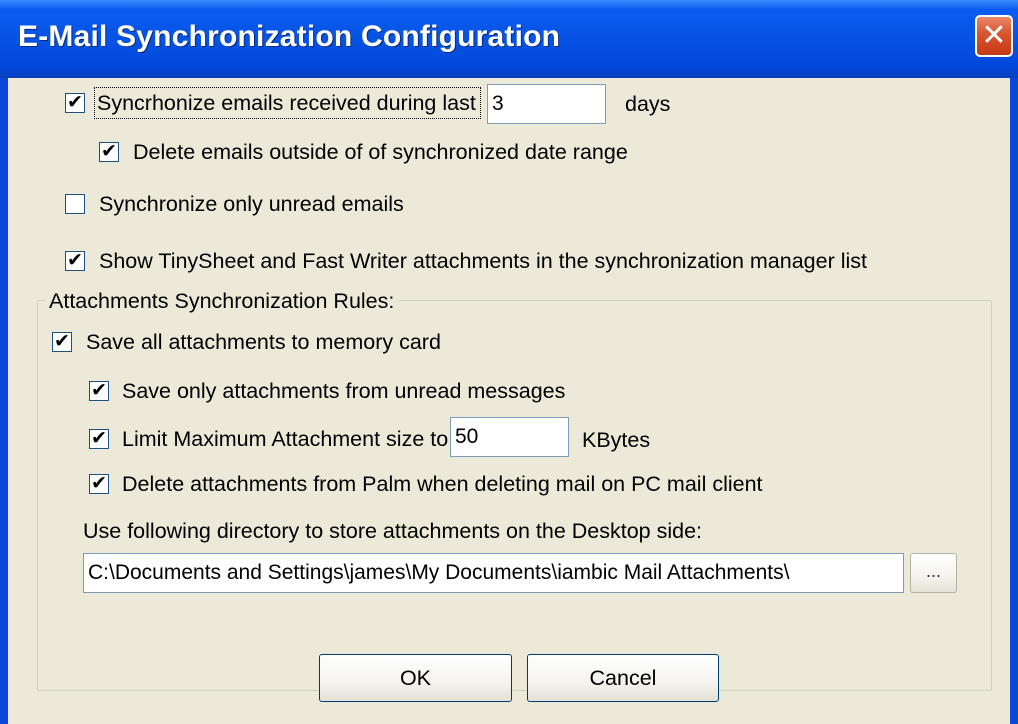 Image resolution: width=1018 pixels, height=724 pixels. Describe the element at coordinates (75, 103) in the screenshot. I see `sync-days-checkbox` at that location.